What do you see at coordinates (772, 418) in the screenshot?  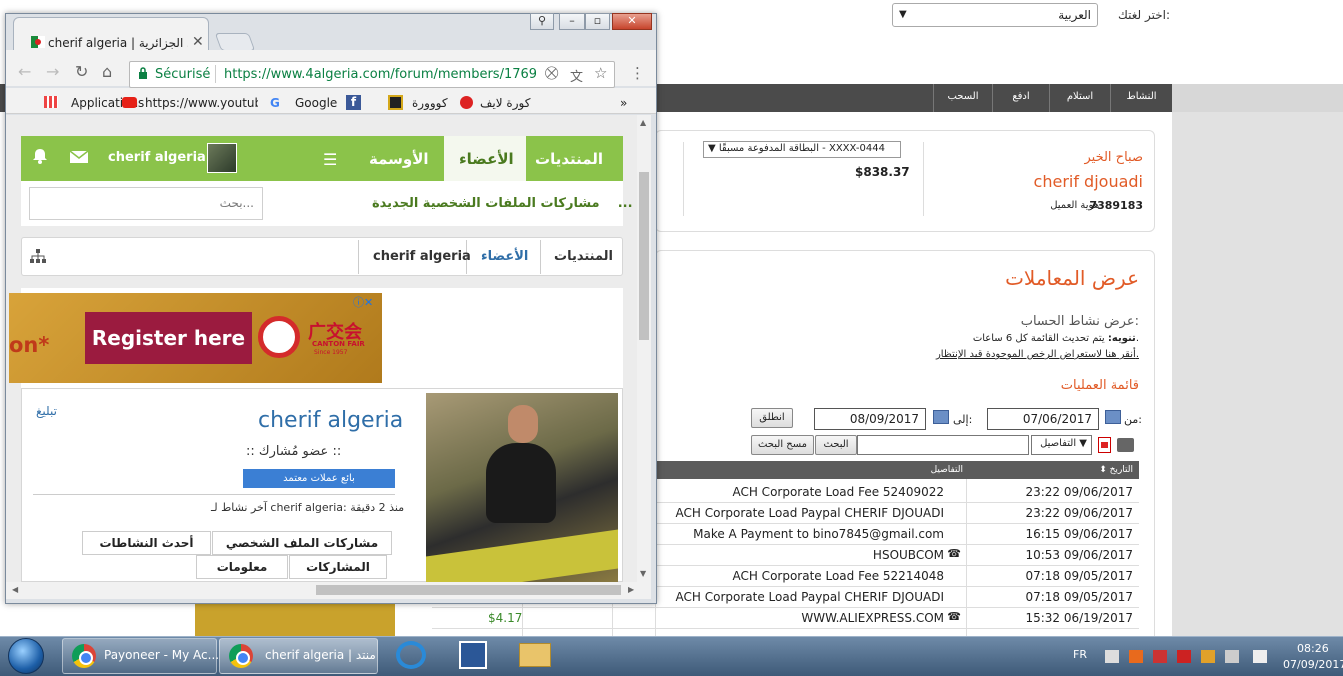 I see `go-button: انطلق` at bounding box center [772, 418].